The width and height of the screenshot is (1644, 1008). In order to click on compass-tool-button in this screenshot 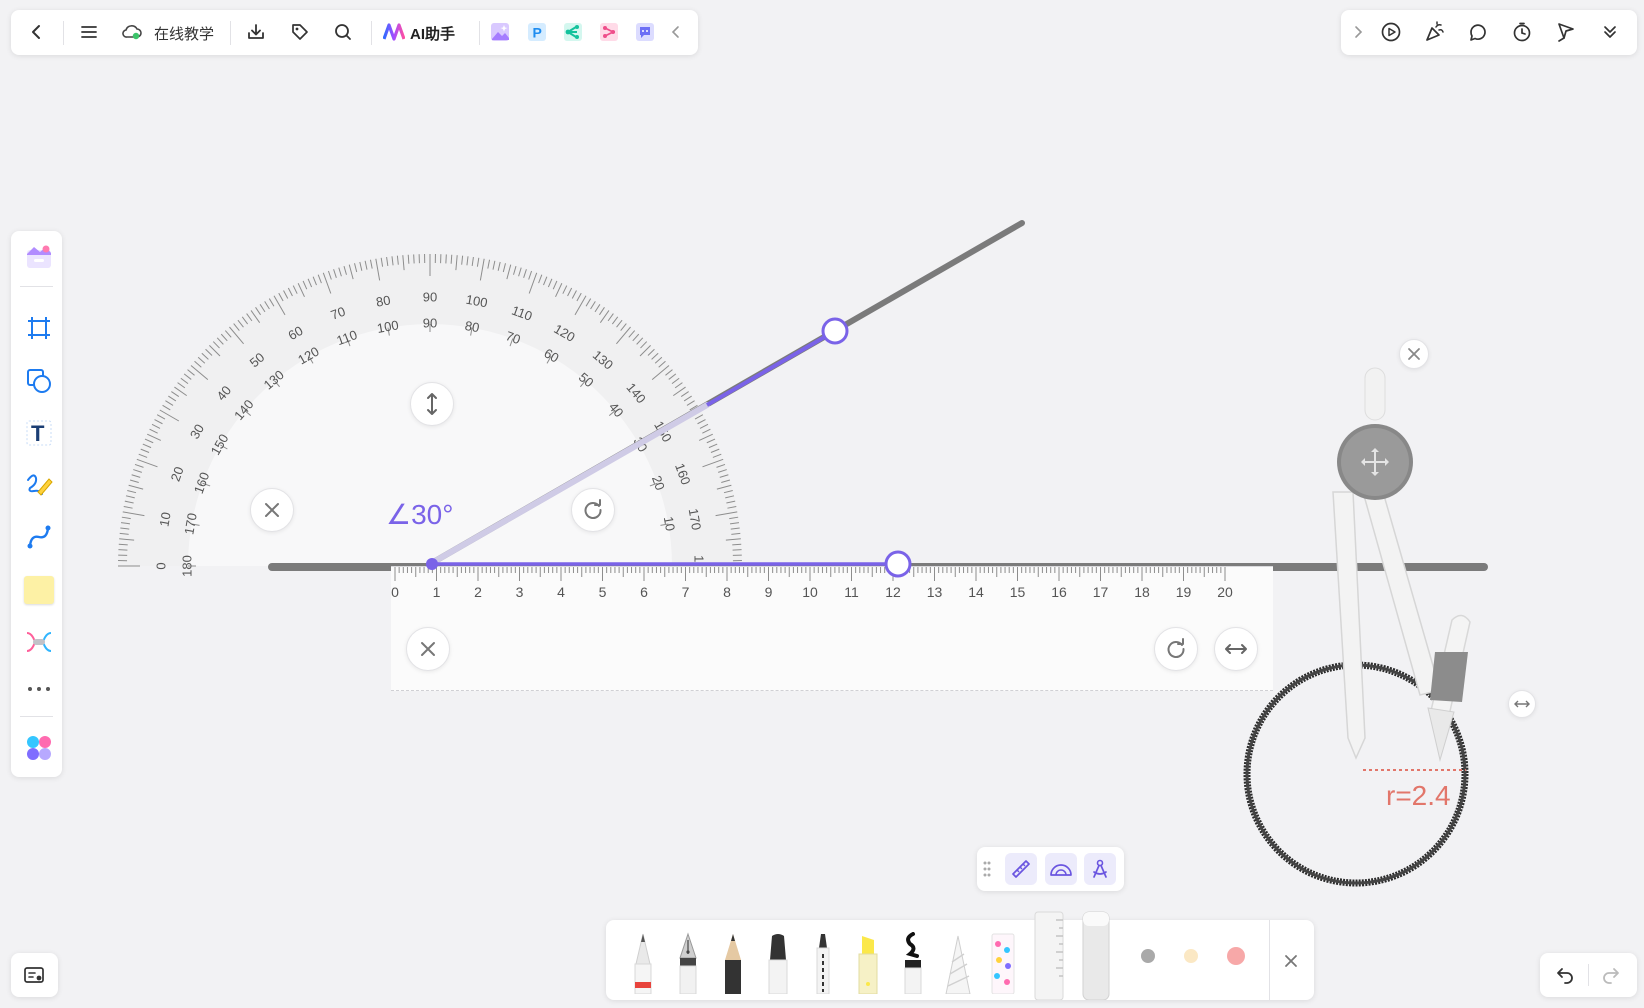, I will do `click(1100, 869)`.